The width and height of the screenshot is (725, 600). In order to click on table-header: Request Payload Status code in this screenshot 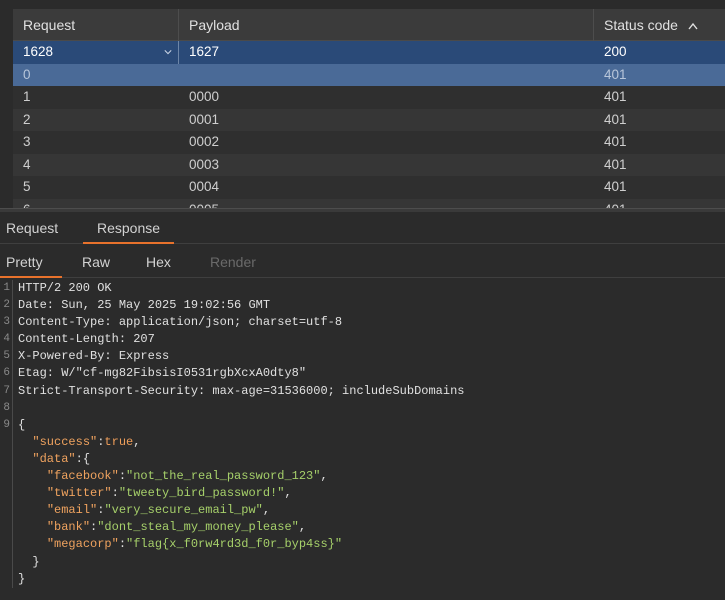, I will do `click(369, 25)`.